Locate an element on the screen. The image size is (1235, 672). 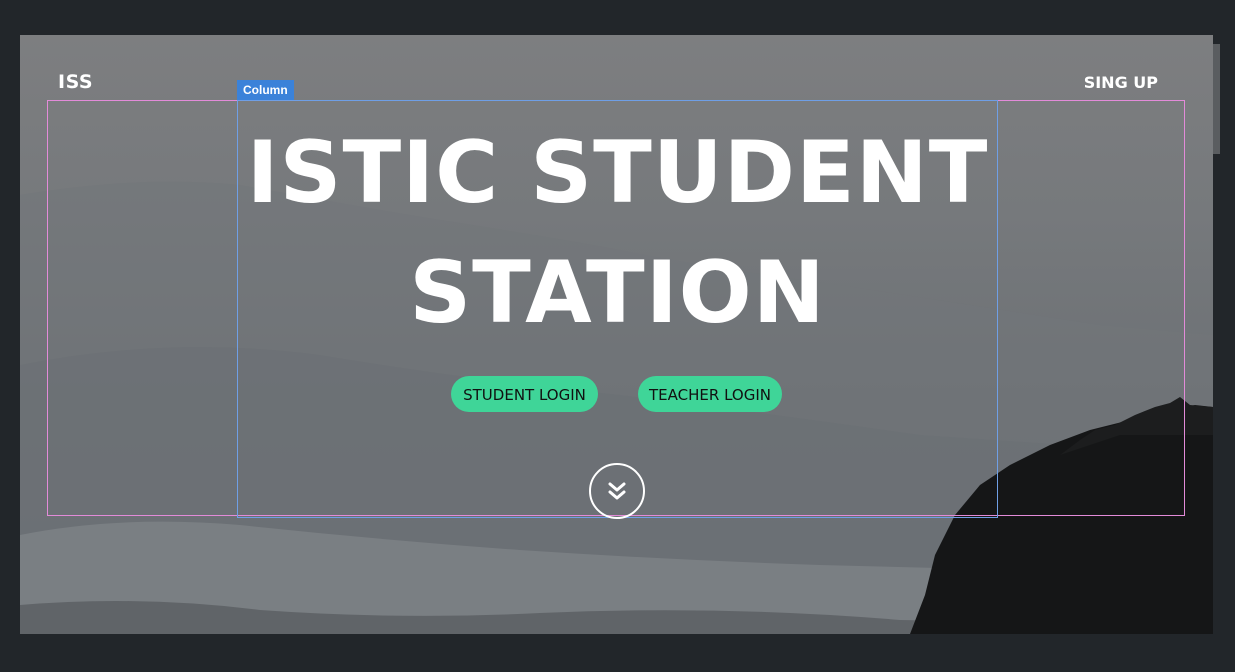
title-line-2: STATION is located at coordinates (617, 293).